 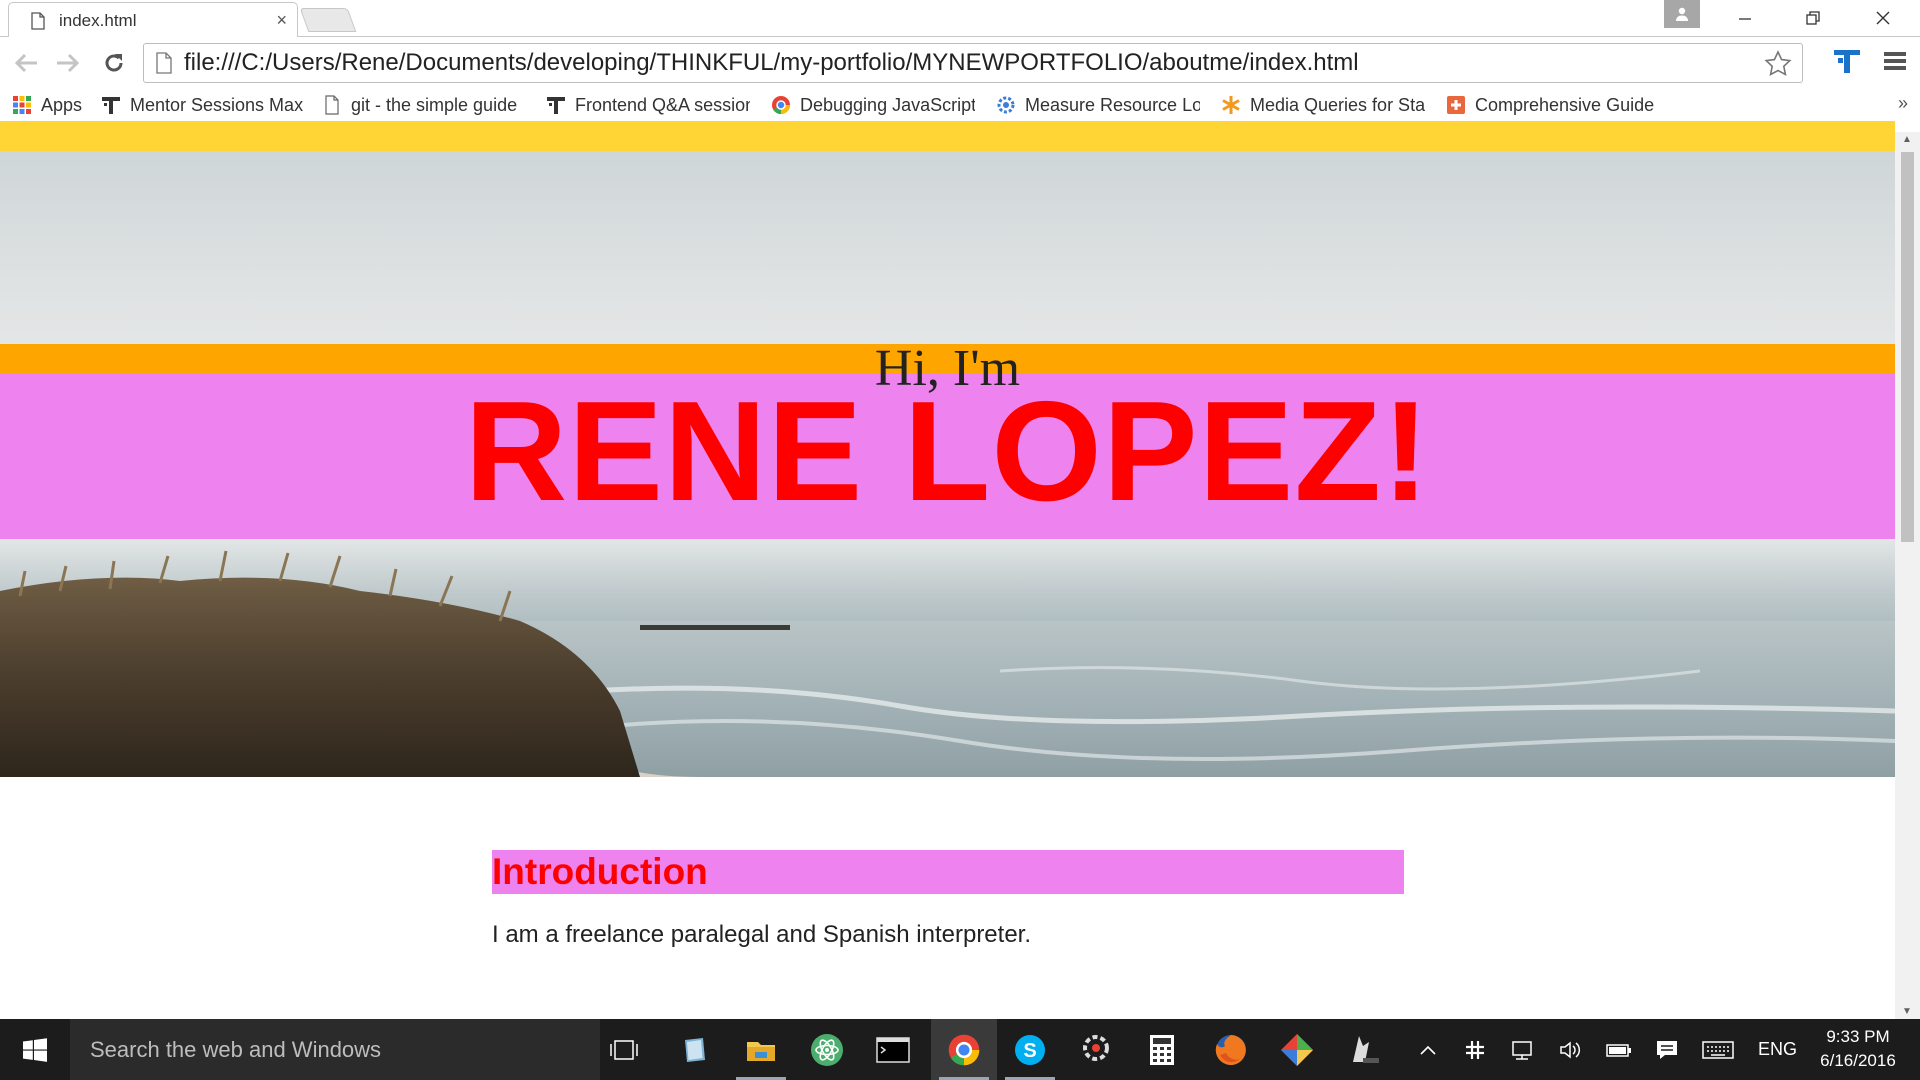 I want to click on clock: 9:33 PM 6/16/2016, so click(x=1858, y=1049).